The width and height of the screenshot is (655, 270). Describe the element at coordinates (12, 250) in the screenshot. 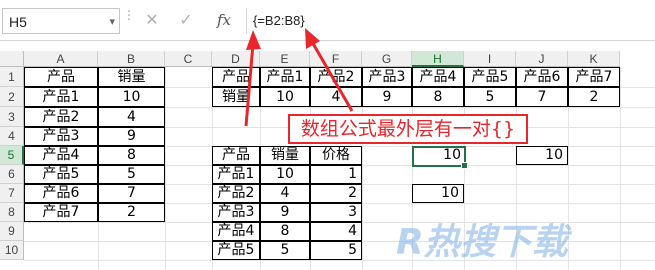

I see `row-header-10: 10` at that location.